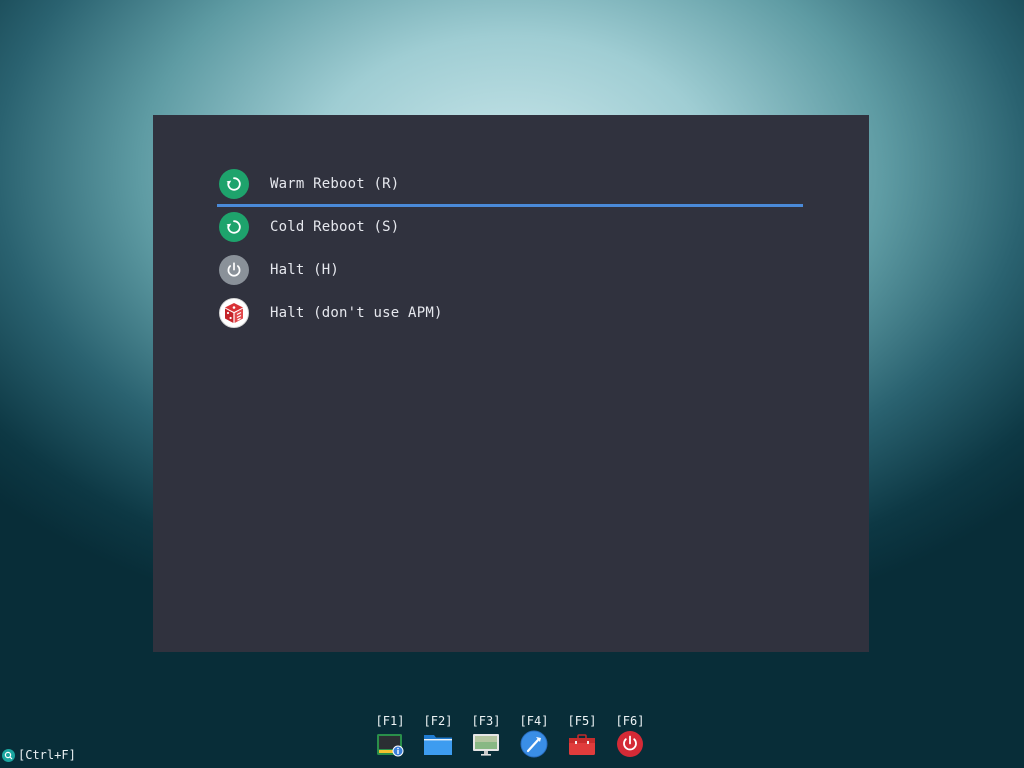 The image size is (1024, 768). I want to click on taskbar: [F1] [F2] [F3] [F4] [F5] [F6], so click(510, 738).